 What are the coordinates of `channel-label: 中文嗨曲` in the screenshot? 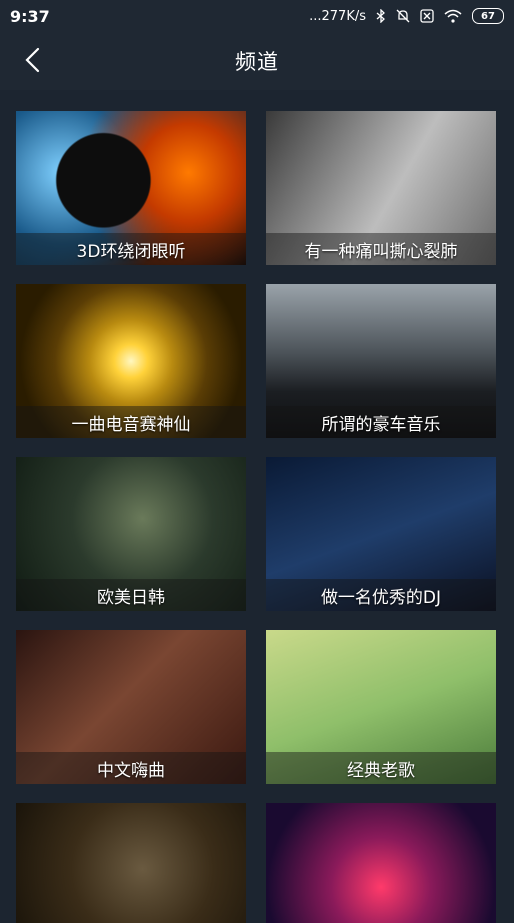 It's located at (131, 768).